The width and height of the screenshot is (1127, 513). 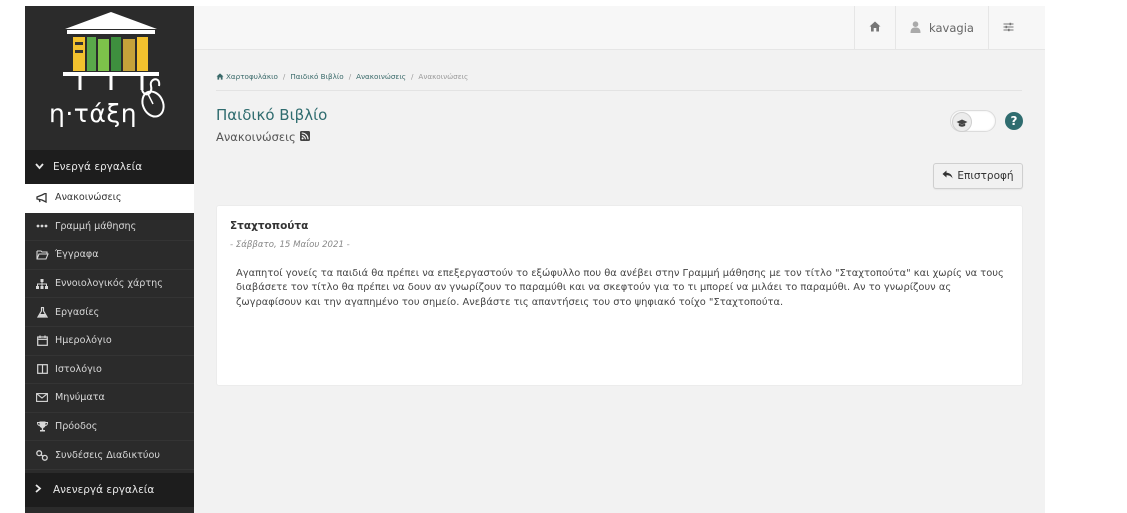 What do you see at coordinates (78, 369) in the screenshot?
I see `sidebar-item-label: Ιστολόγιο` at bounding box center [78, 369].